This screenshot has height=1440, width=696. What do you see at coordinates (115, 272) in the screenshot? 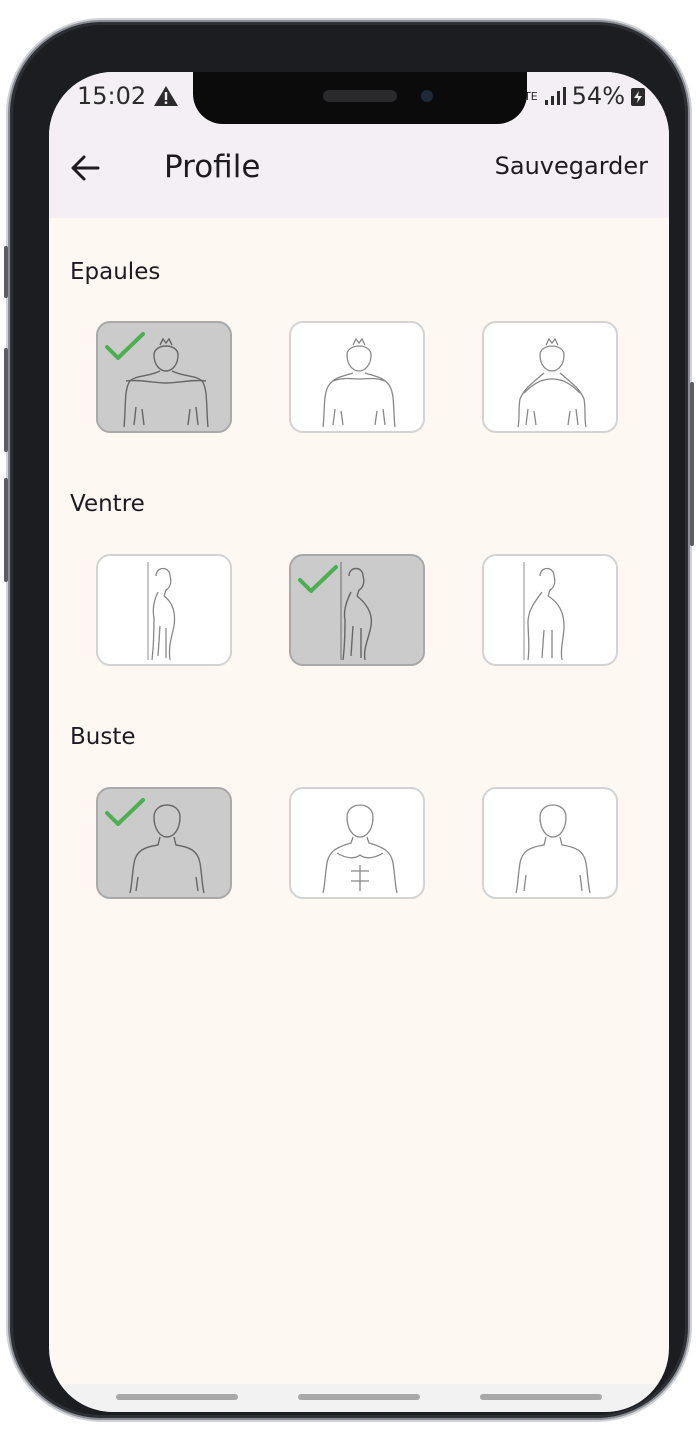
I see `section-label-epaules: Epaules` at bounding box center [115, 272].